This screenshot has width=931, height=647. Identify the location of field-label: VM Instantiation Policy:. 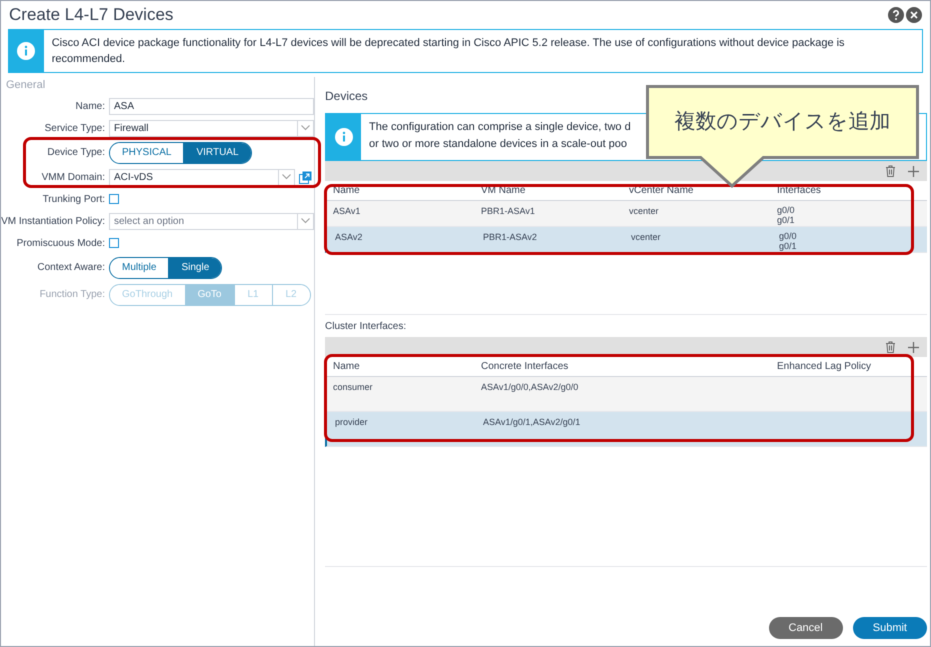
(53, 221).